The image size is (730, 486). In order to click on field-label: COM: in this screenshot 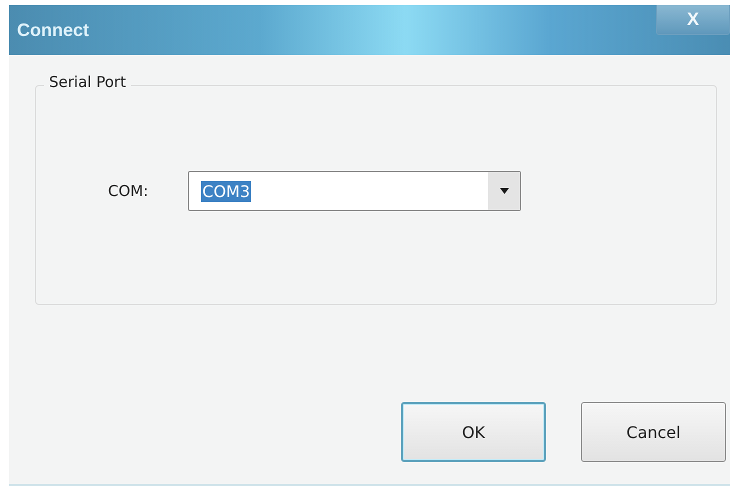, I will do `click(128, 191)`.